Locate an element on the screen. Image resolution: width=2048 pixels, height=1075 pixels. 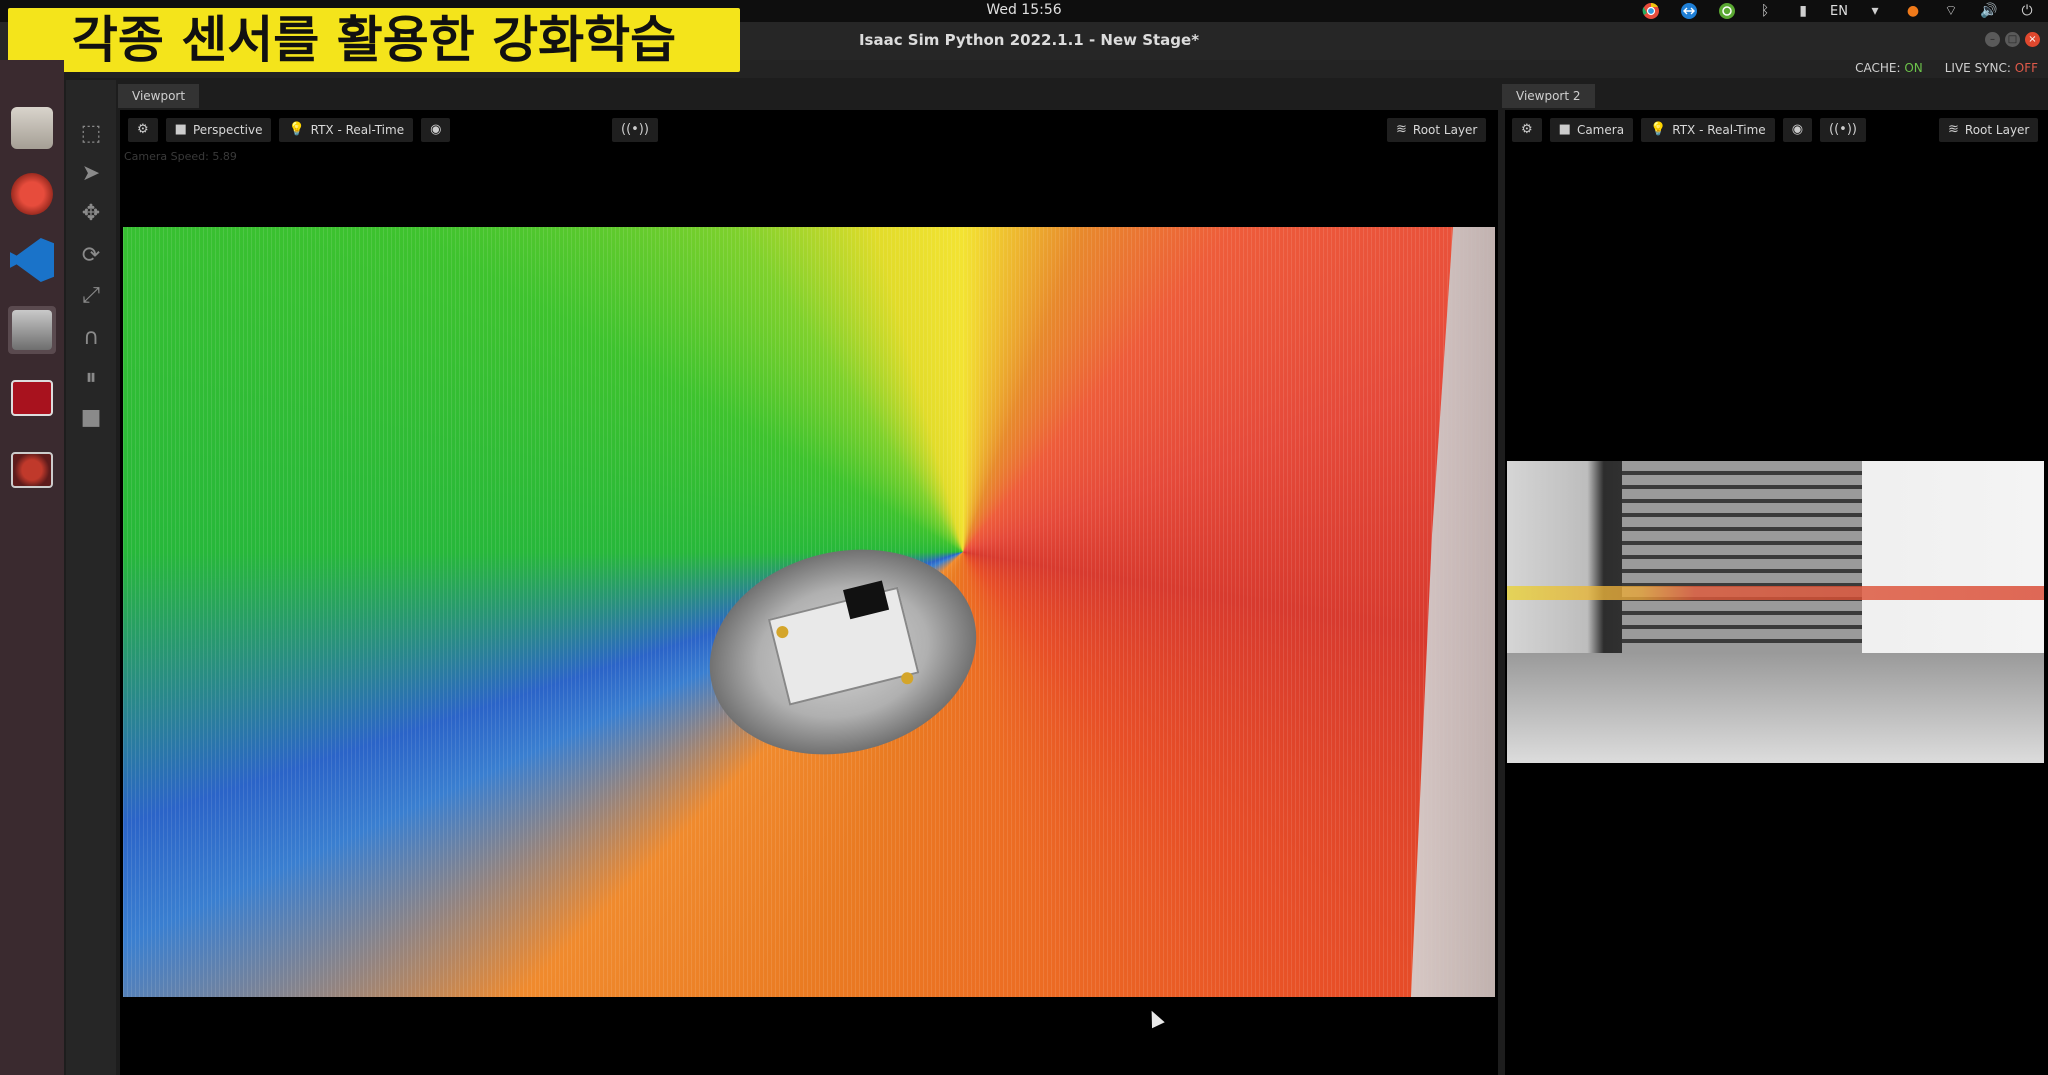
files-app-icon is located at coordinates (32, 128).